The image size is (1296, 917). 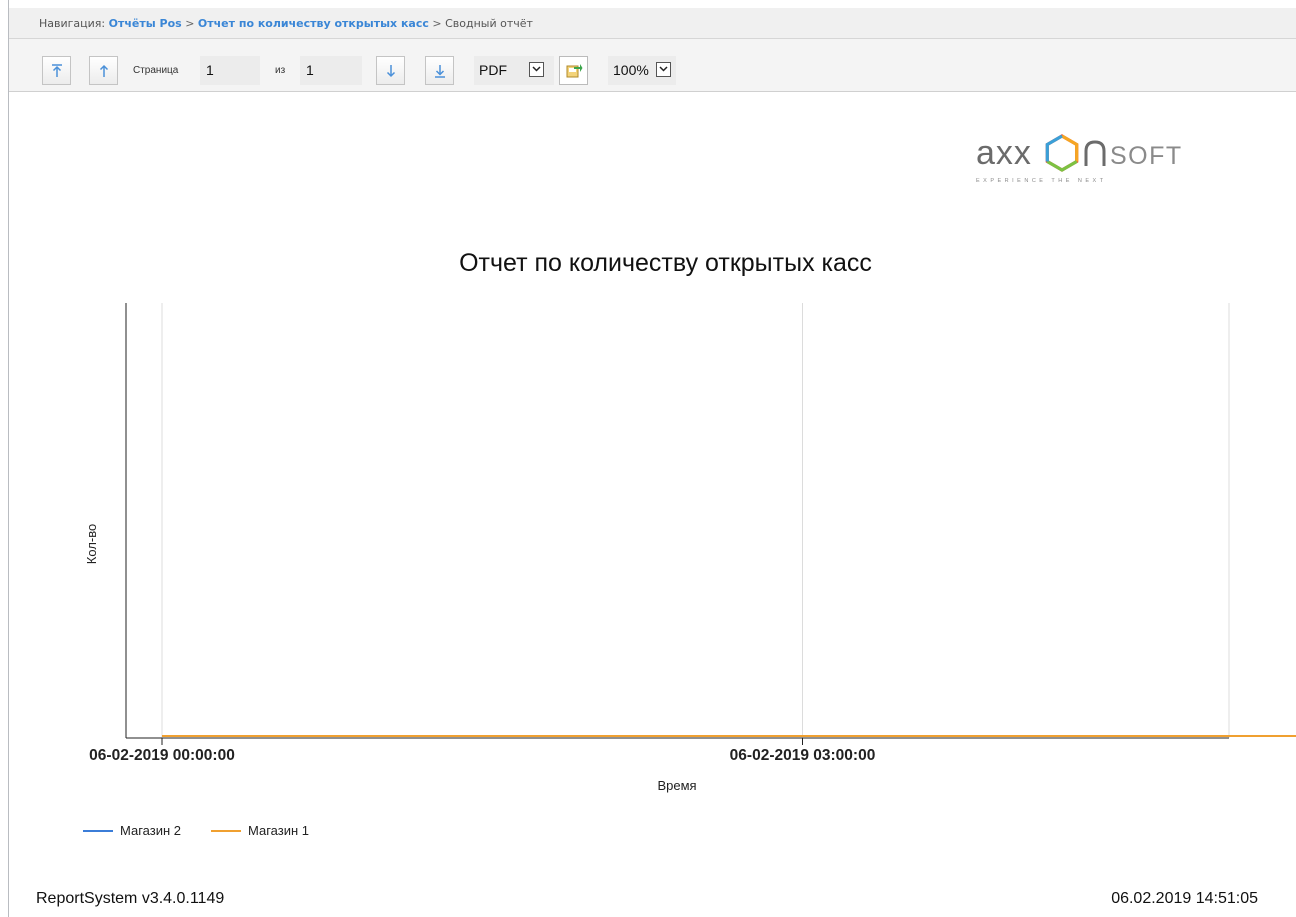 I want to click on legend-label: Магазин 1, so click(x=278, y=830).